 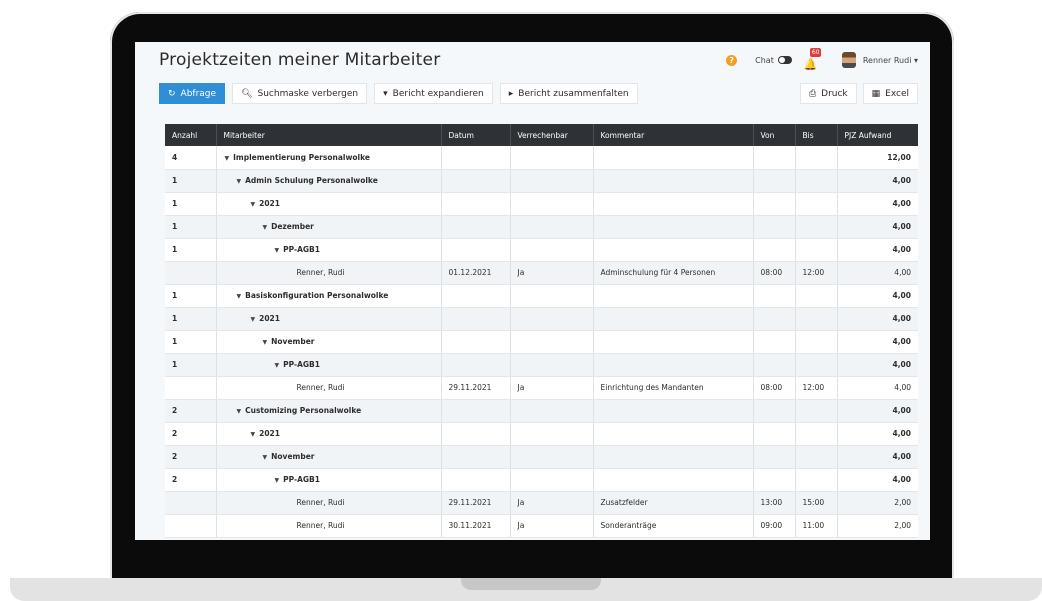 What do you see at coordinates (320, 525) in the screenshot?
I see `cell-mitarbeiter-text: Renner, Rudi` at bounding box center [320, 525].